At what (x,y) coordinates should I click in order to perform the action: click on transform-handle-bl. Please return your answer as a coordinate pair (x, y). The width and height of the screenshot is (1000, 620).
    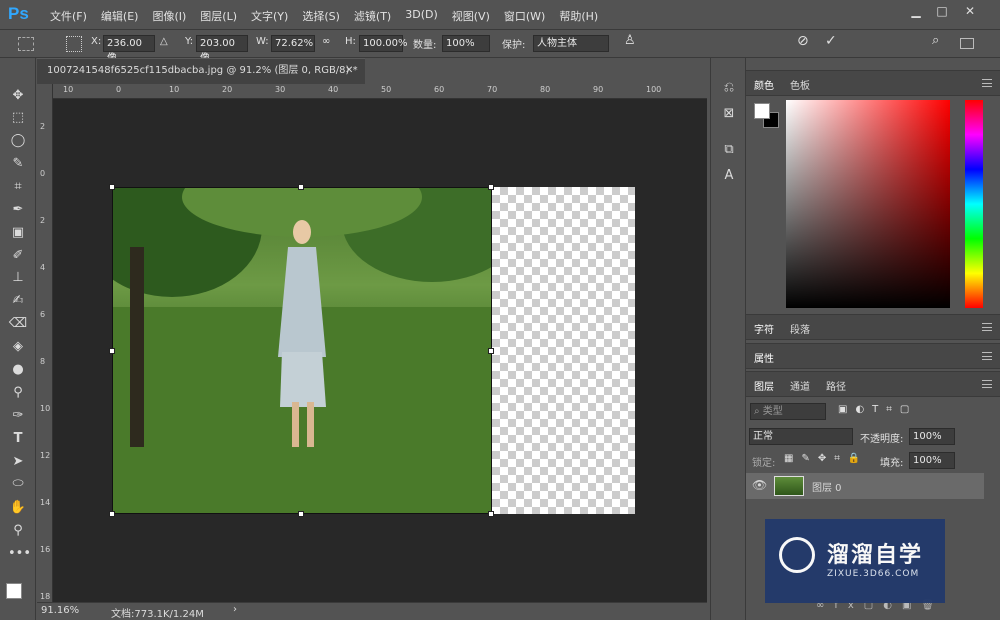
    Looking at the image, I should click on (112, 514).